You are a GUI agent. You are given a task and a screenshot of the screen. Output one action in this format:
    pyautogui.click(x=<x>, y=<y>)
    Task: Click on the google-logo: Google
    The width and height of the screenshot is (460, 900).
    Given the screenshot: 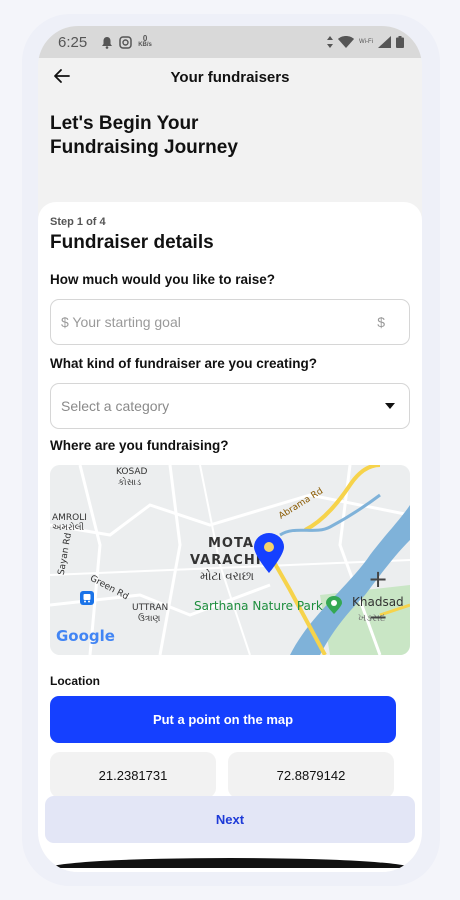 What is the action you would take?
    pyautogui.click(x=85, y=636)
    